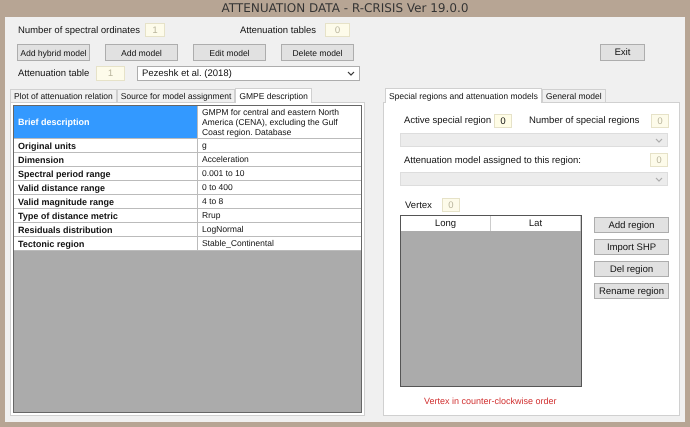 The image size is (690, 427). Describe the element at coordinates (503, 121) in the screenshot. I see `number-field: 0` at that location.